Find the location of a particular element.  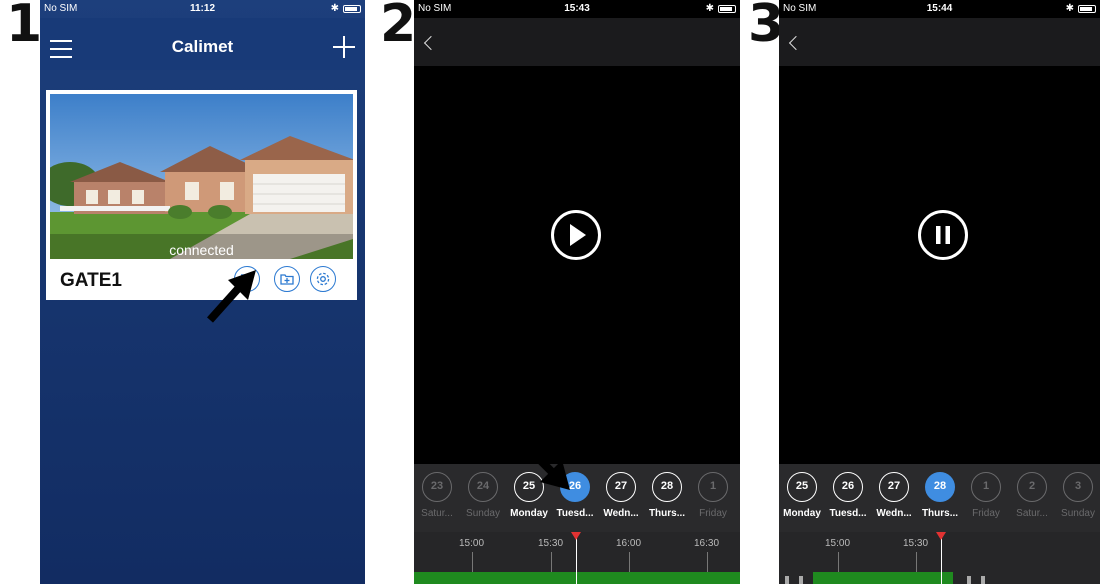

pause-button is located at coordinates (943, 235).